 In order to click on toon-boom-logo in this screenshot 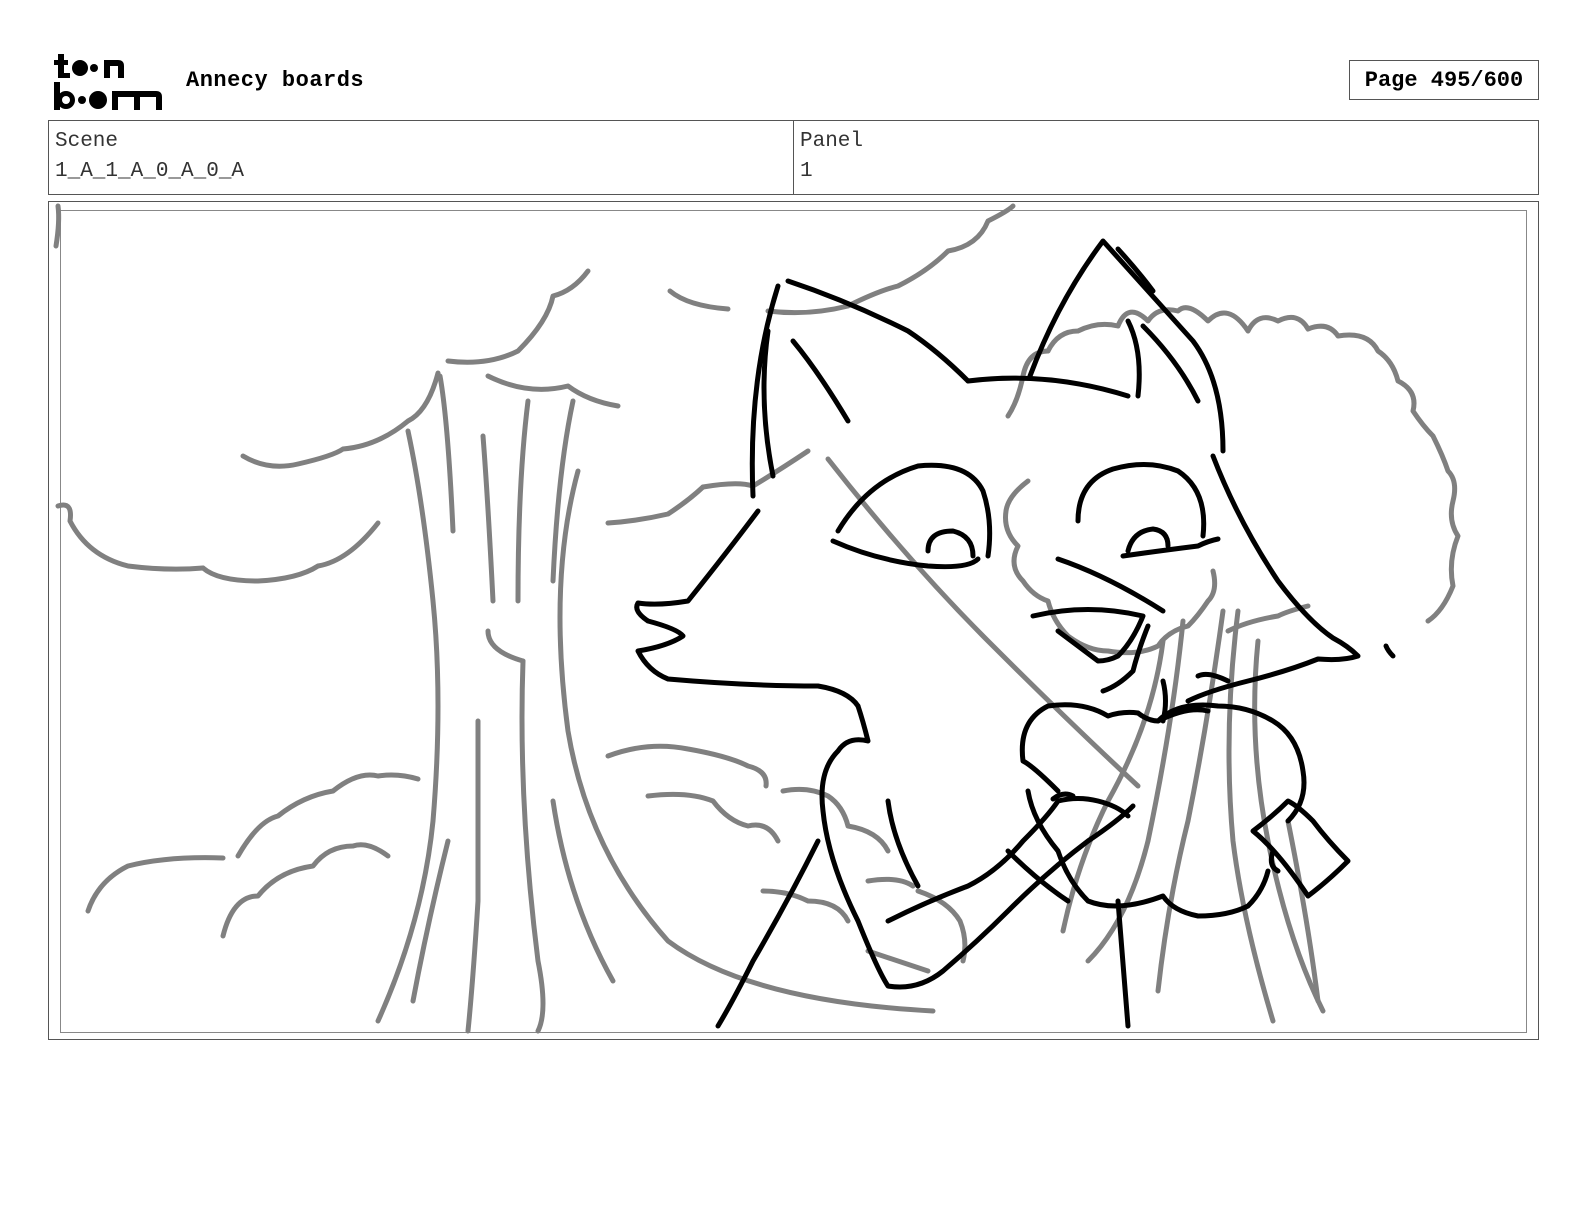, I will do `click(108, 82)`.